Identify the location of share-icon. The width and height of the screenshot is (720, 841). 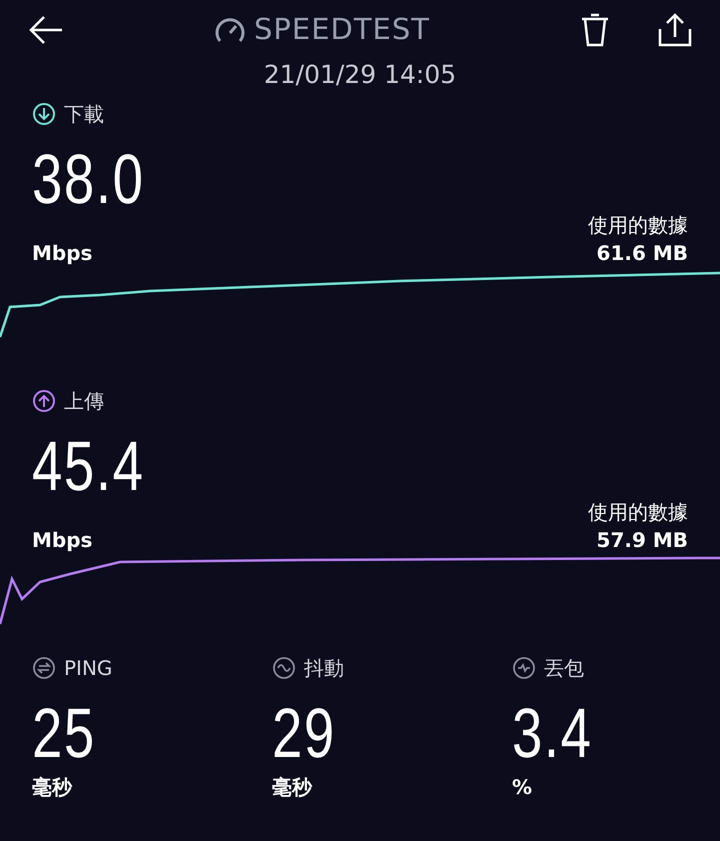
(675, 30).